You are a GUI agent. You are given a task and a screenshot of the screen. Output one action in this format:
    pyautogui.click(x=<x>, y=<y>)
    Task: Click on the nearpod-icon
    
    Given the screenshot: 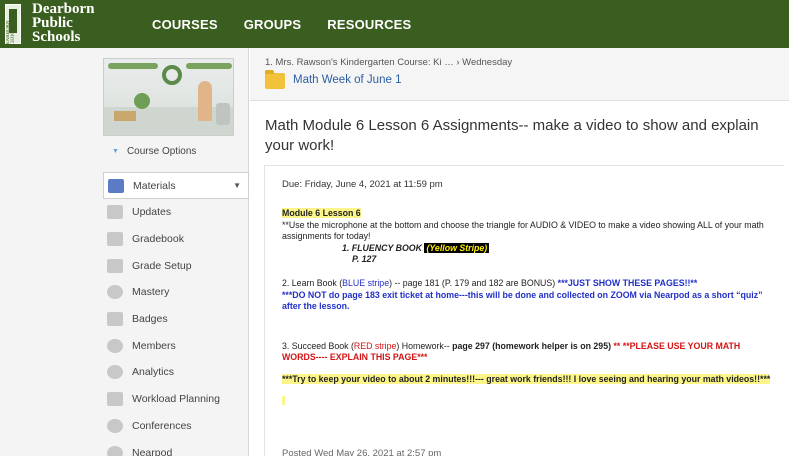 What is the action you would take?
    pyautogui.click(x=115, y=450)
    